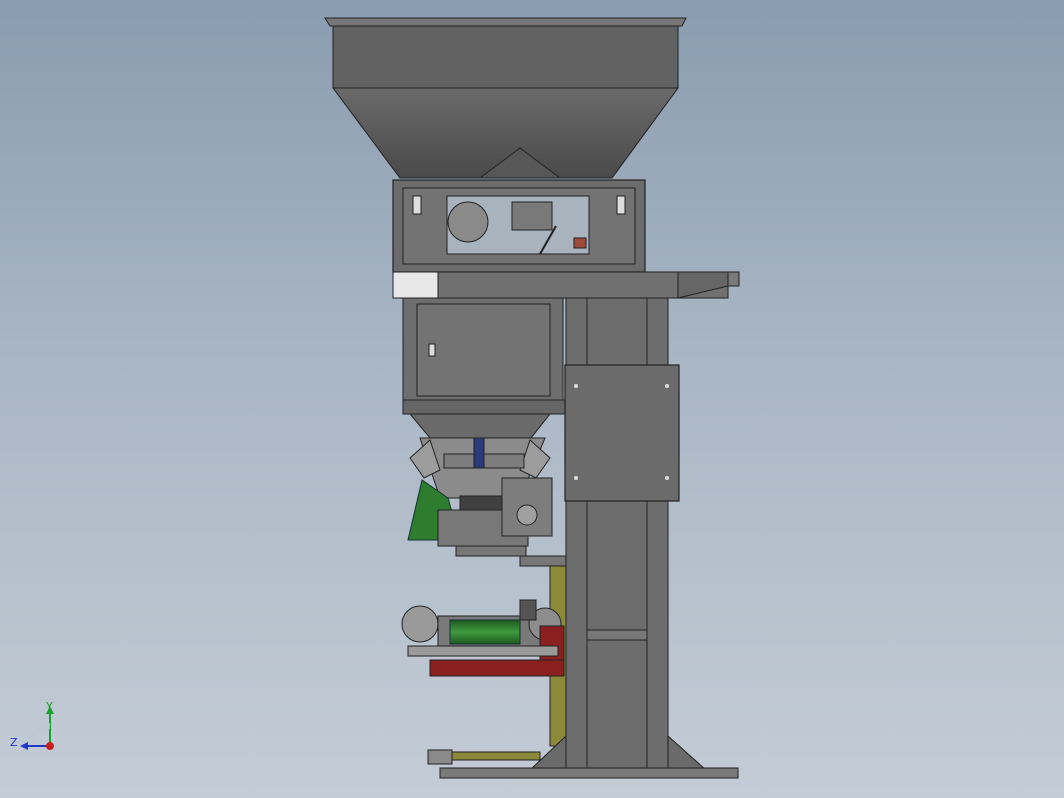 This screenshot has height=798, width=1064. I want to click on sewing-conveyor, so click(484, 656).